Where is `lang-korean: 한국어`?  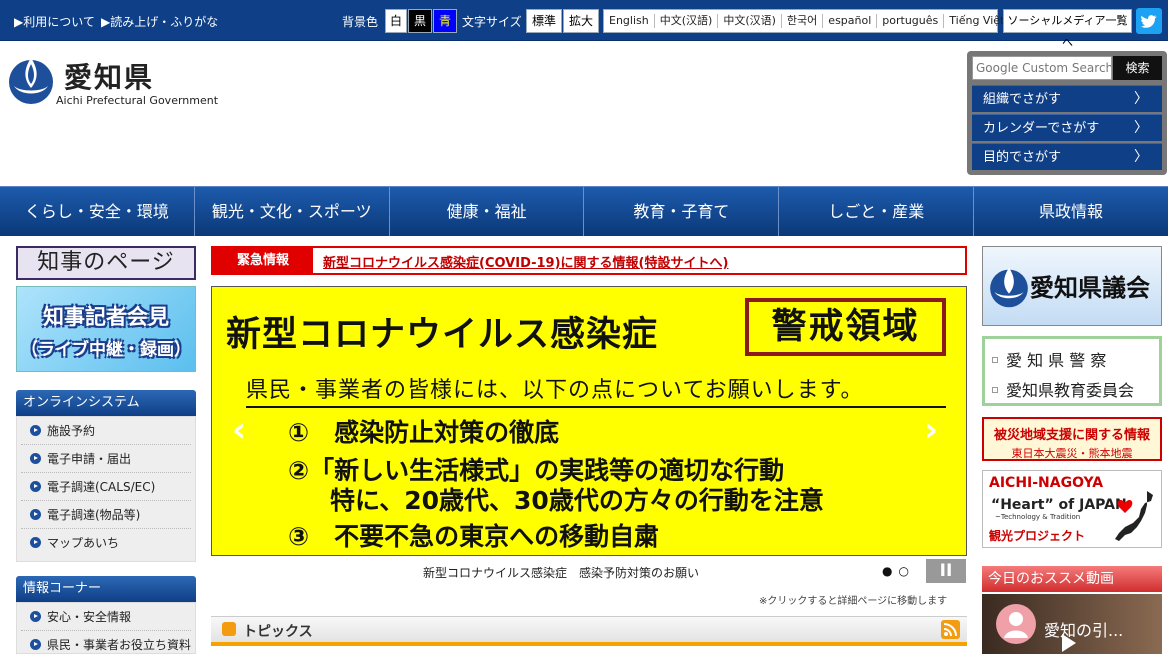 lang-korean: 한국어 is located at coordinates (803, 21).